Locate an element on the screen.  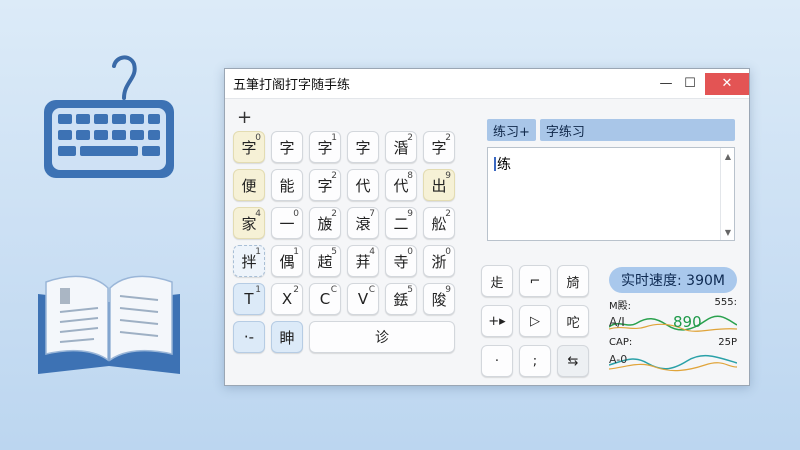
char-key: 家4 is located at coordinates (249, 223).